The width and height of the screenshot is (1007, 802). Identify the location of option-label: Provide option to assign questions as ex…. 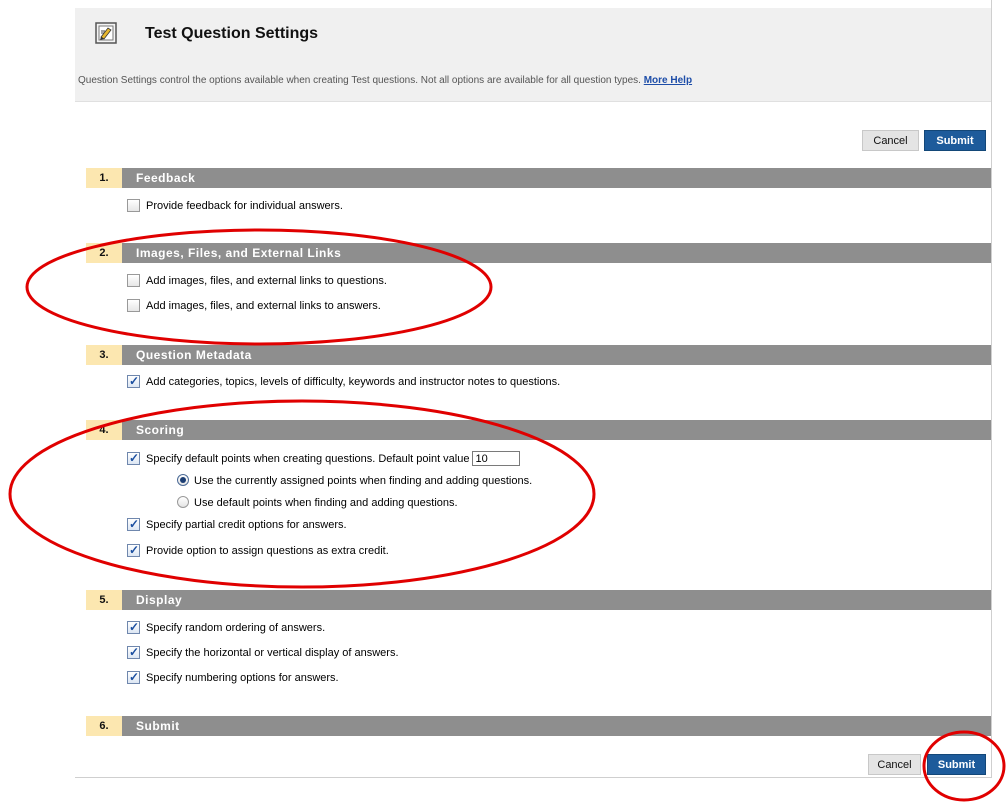
(267, 551).